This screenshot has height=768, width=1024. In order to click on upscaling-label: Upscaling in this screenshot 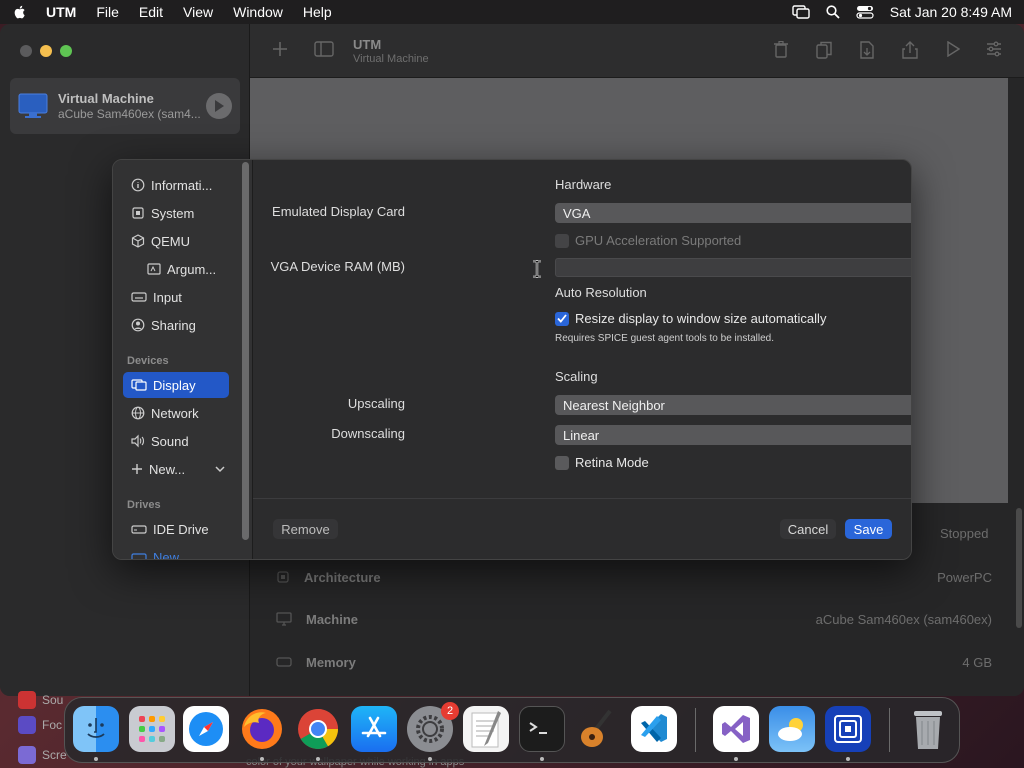, I will do `click(376, 403)`.